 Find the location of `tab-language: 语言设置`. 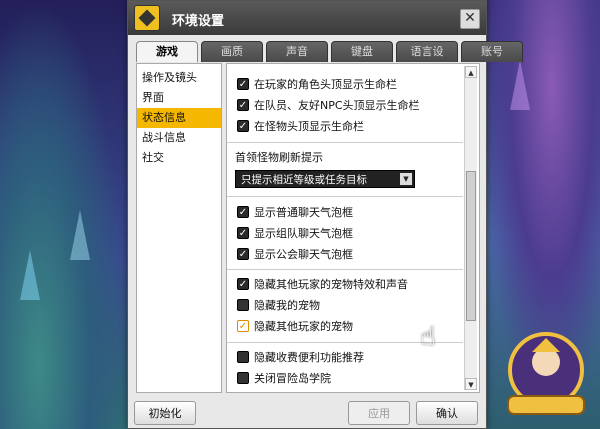

tab-language: 语言设置 is located at coordinates (427, 59).